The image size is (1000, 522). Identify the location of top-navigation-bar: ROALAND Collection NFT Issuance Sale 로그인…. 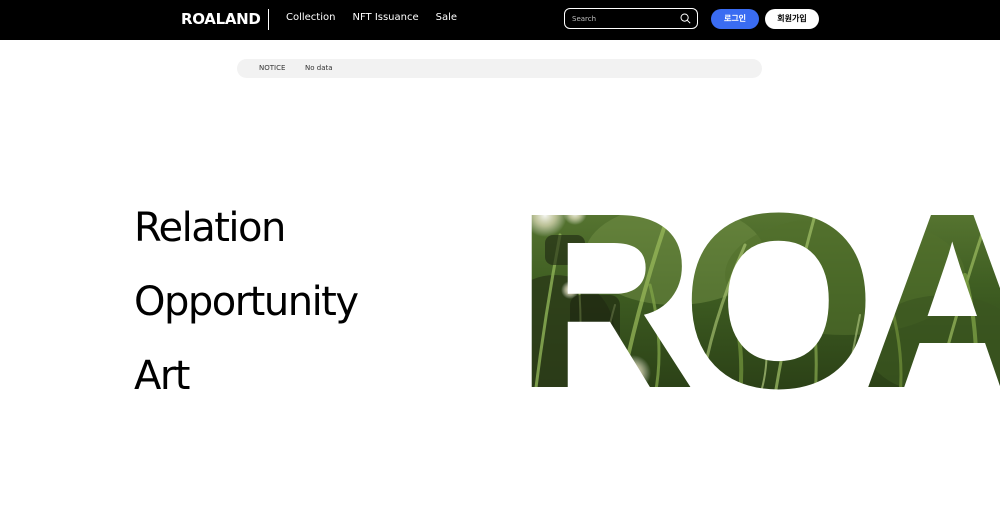
(500, 20).